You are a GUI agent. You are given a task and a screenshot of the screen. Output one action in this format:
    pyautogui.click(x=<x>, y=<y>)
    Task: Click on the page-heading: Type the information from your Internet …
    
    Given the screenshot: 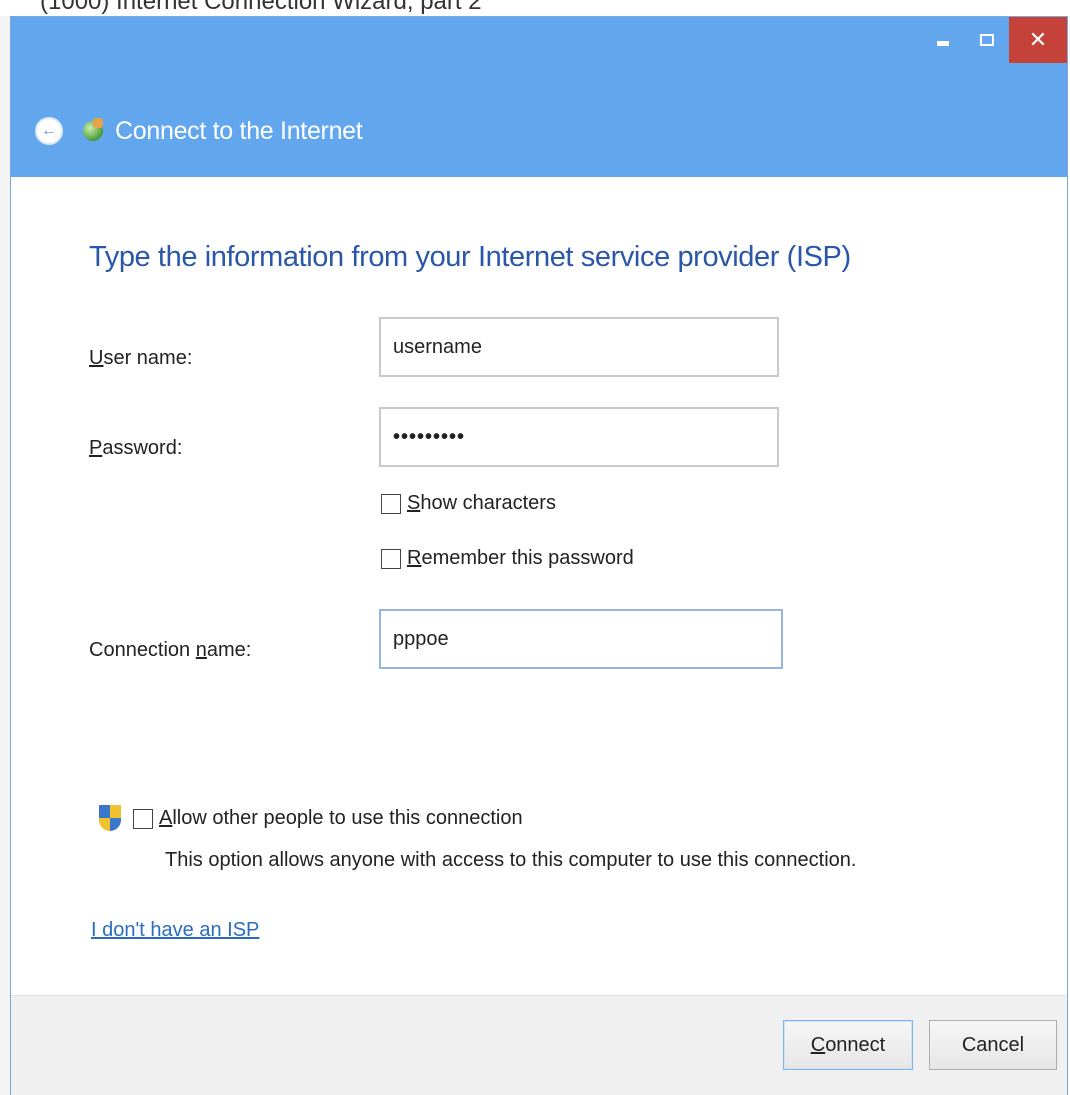 What is the action you would take?
    pyautogui.click(x=470, y=257)
    